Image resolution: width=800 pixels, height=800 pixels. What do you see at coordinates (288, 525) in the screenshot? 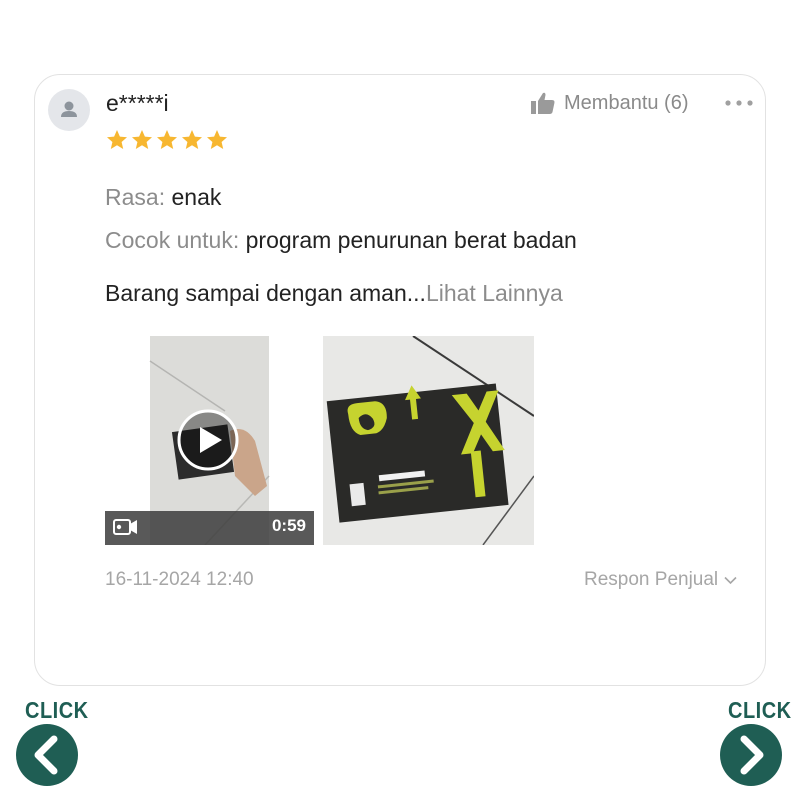
I see `video-duration: 0:59` at bounding box center [288, 525].